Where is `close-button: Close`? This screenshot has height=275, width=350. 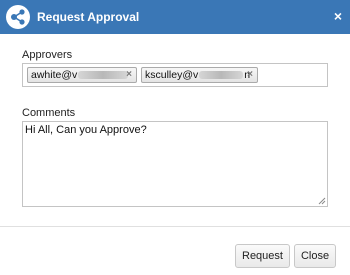
close-button: Close is located at coordinates (315, 256).